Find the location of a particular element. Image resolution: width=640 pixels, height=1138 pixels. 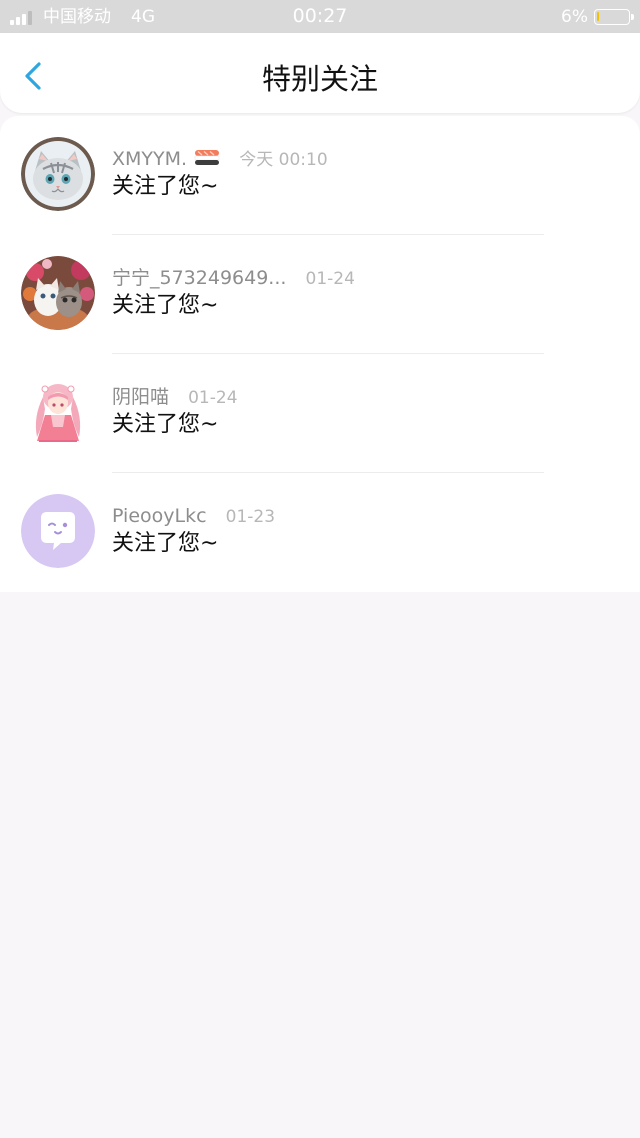

list-item: 阴阳喵 01-24 关注了您~ is located at coordinates (320, 413).